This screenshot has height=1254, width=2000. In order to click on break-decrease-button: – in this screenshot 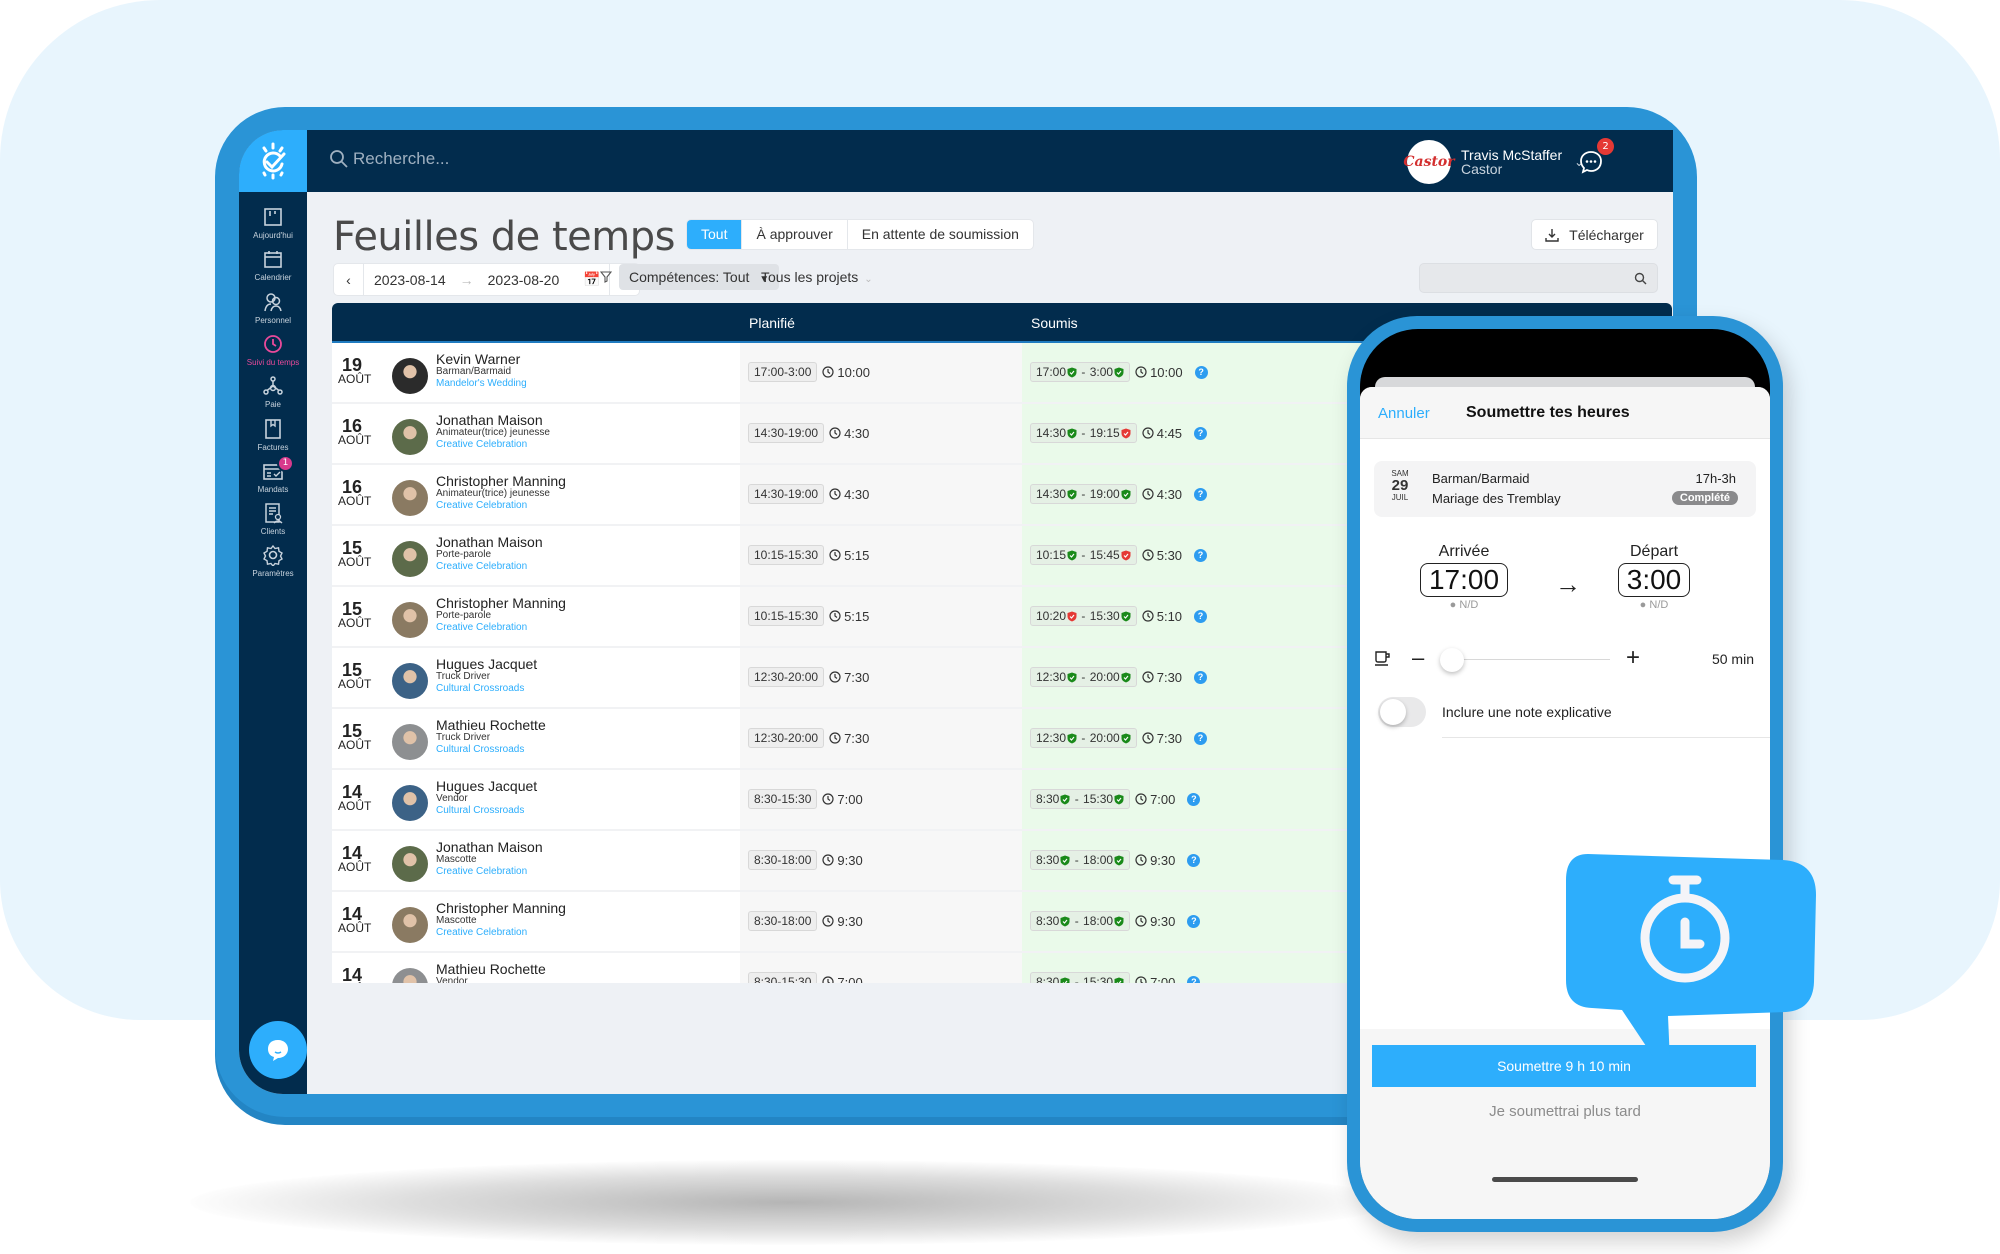, I will do `click(1418, 658)`.